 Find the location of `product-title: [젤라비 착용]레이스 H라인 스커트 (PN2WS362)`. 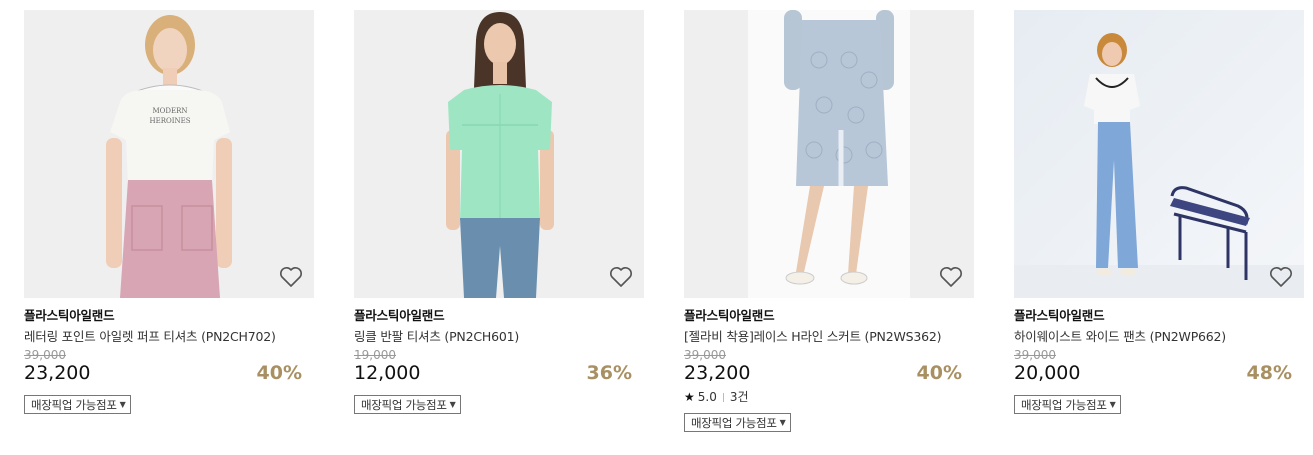

product-title: [젤라비 착용]레이스 H라인 스커트 (PN2WS362) is located at coordinates (814, 336).